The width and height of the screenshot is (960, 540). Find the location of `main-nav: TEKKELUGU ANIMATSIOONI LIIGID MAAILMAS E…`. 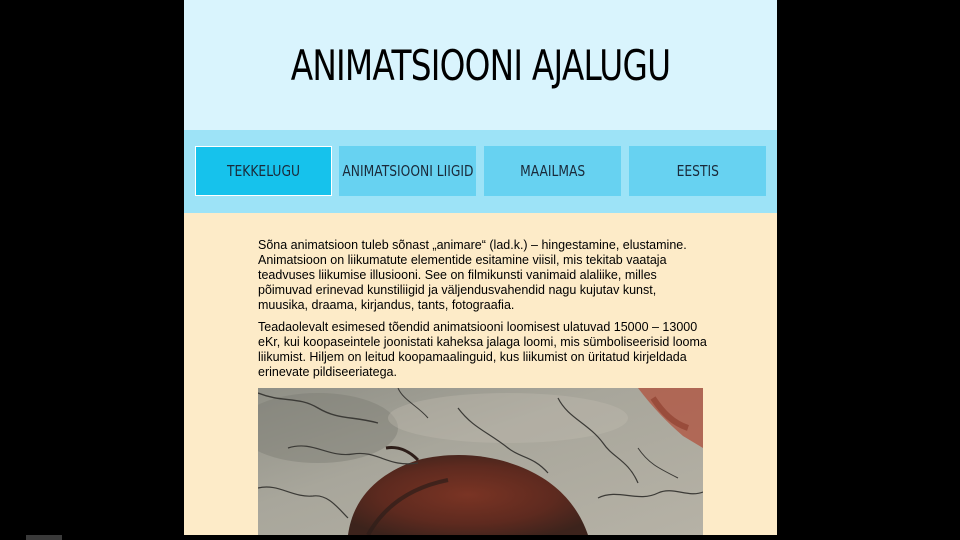

main-nav: TEKKELUGU ANIMATSIOONI LIIGID MAAILMAS E… is located at coordinates (480, 171).